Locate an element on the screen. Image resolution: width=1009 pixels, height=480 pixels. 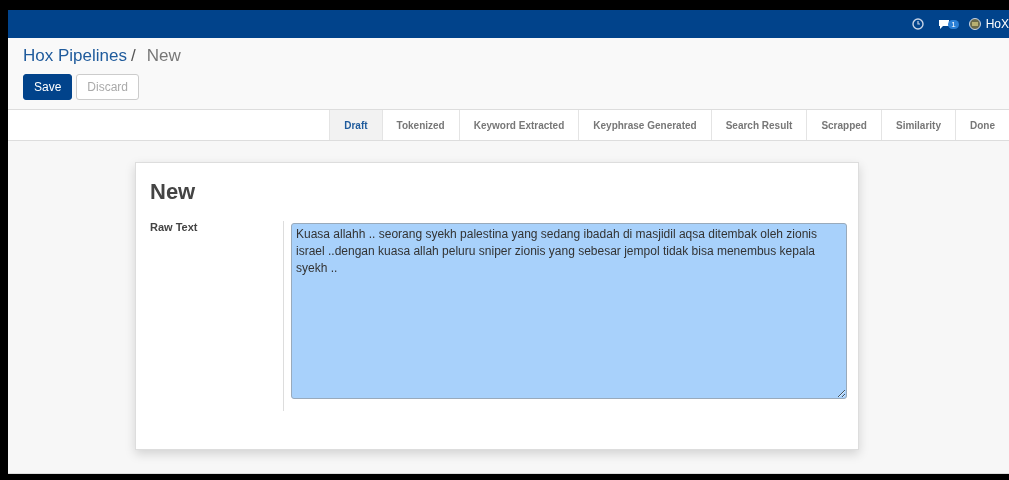
stage-step: Search Result is located at coordinates (758, 125).